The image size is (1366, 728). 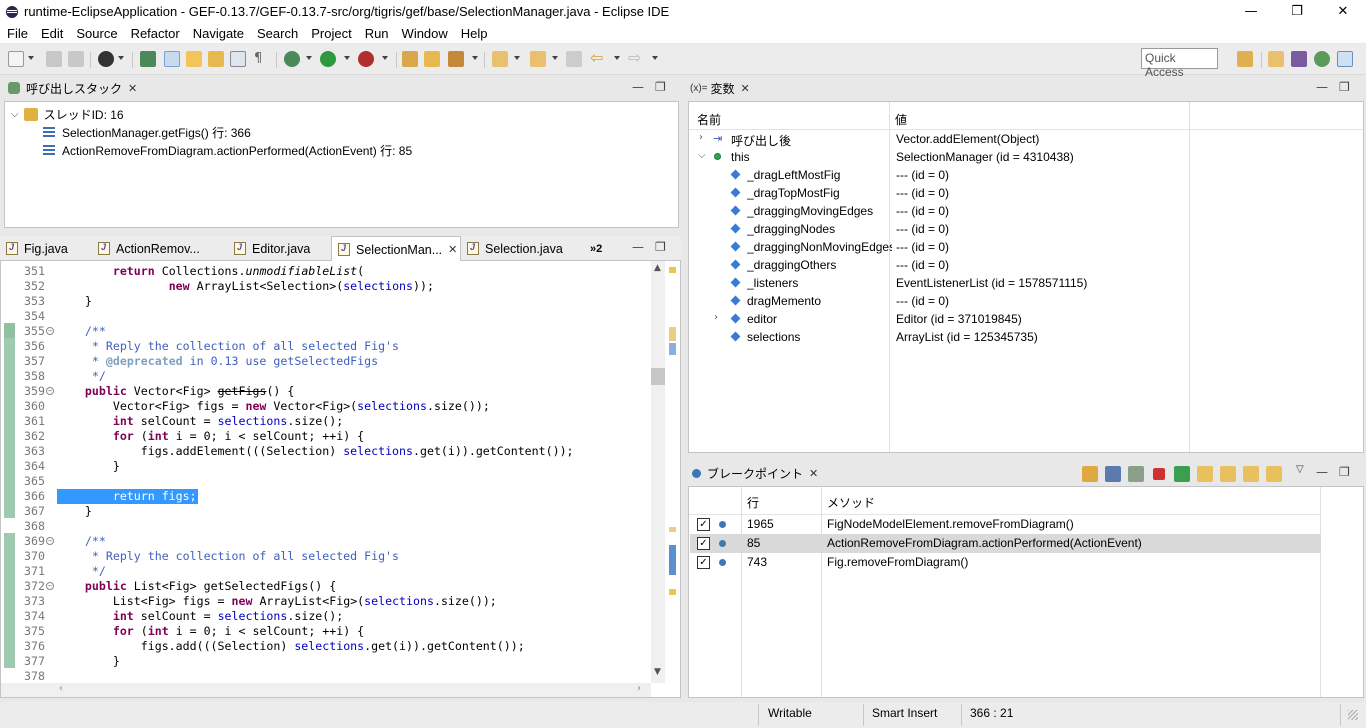 What do you see at coordinates (1024, 175) in the screenshot?
I see `variable-row: _dragLeftMostFig --- (id = 0)` at bounding box center [1024, 175].